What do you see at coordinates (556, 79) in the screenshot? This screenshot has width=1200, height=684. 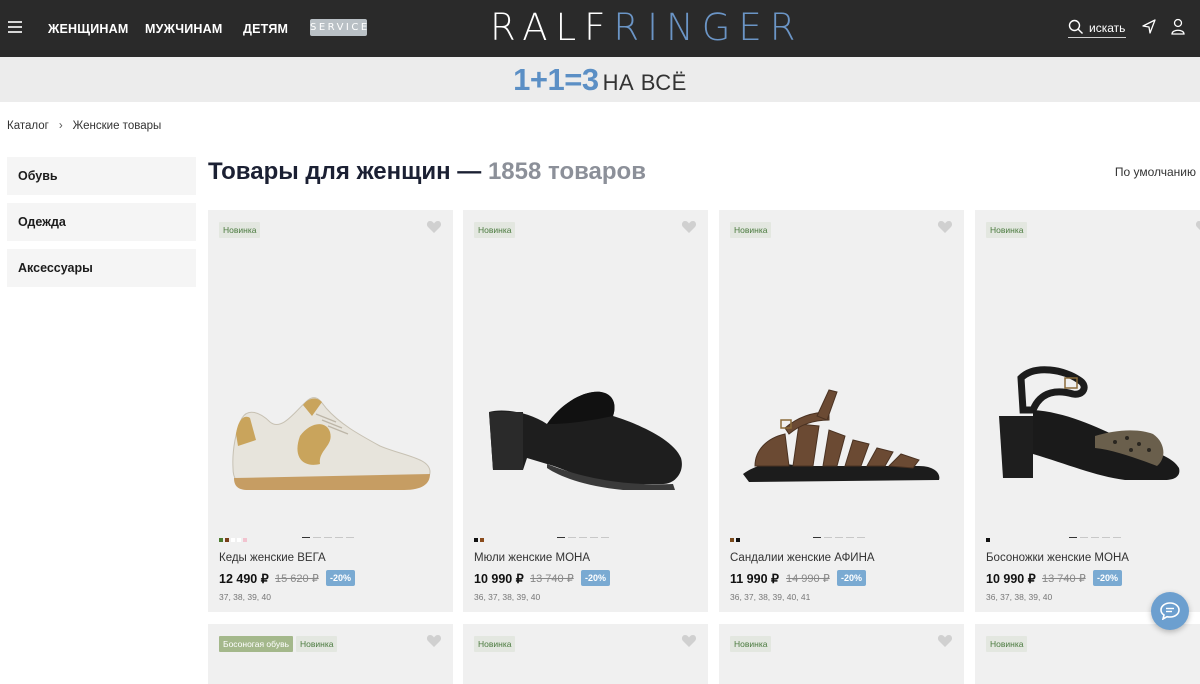 I see `promo-big-text: 1+1=3` at bounding box center [556, 79].